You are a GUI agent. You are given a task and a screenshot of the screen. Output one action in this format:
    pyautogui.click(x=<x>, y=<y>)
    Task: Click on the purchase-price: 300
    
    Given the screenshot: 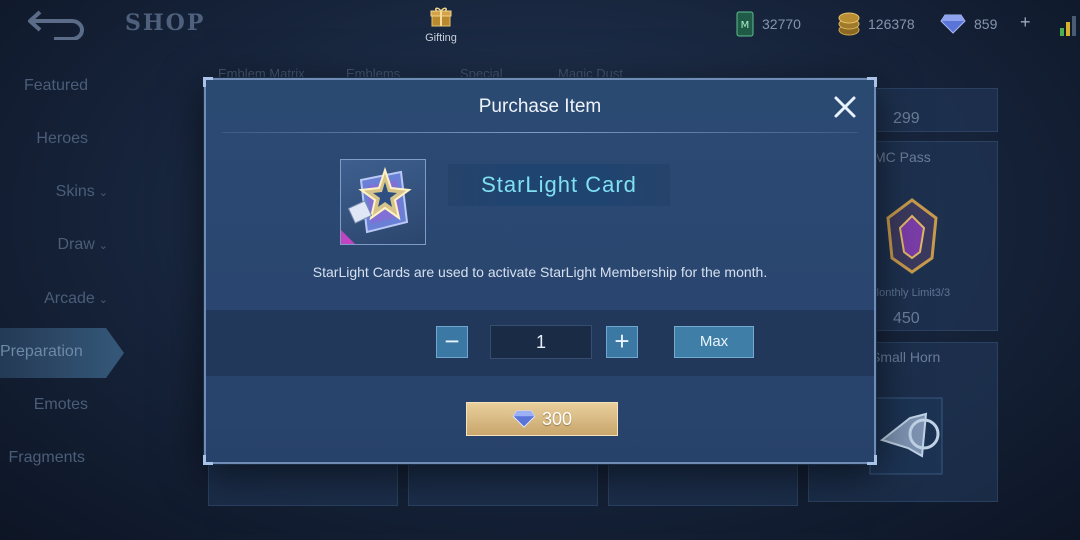 What is the action you would take?
    pyautogui.click(x=557, y=418)
    